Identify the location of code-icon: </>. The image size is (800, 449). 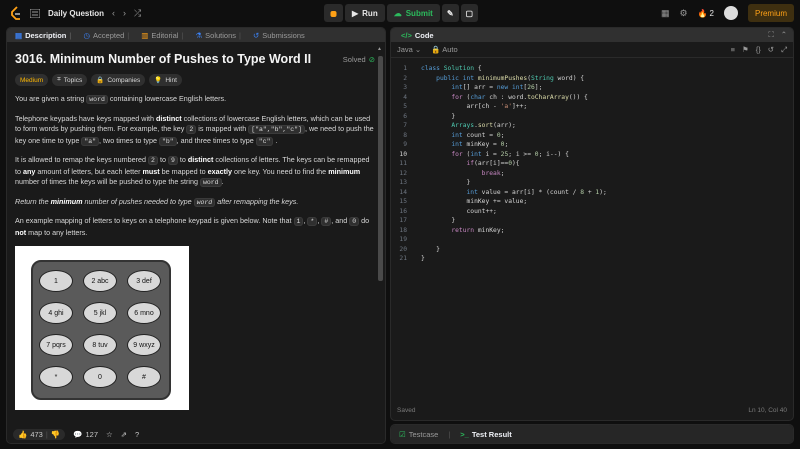
(406, 35).